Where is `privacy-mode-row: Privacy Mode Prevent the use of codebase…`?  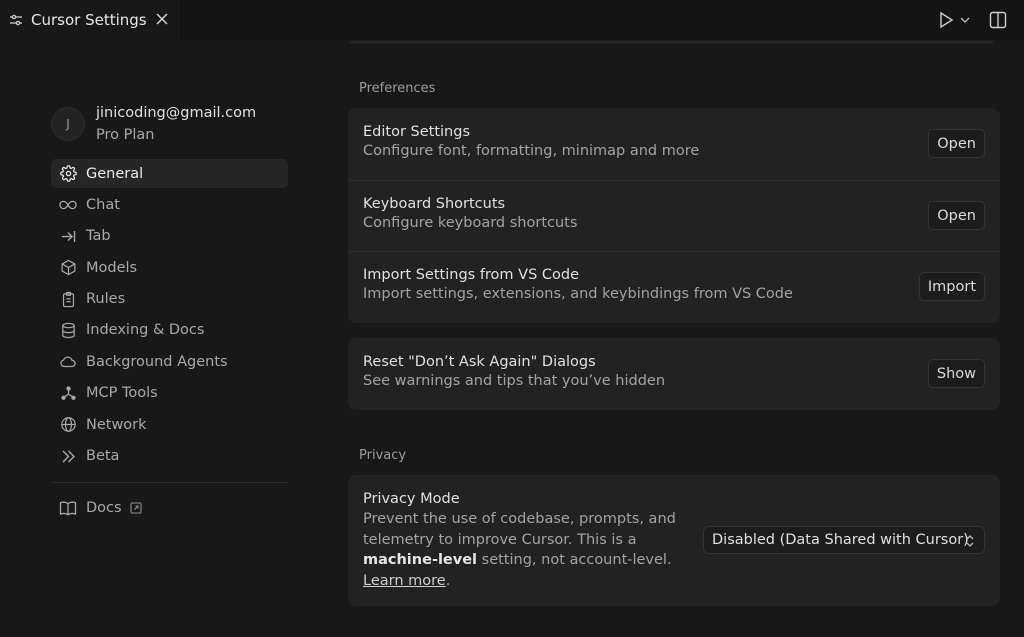 privacy-mode-row: Privacy Mode Prevent the use of codebase… is located at coordinates (674, 540).